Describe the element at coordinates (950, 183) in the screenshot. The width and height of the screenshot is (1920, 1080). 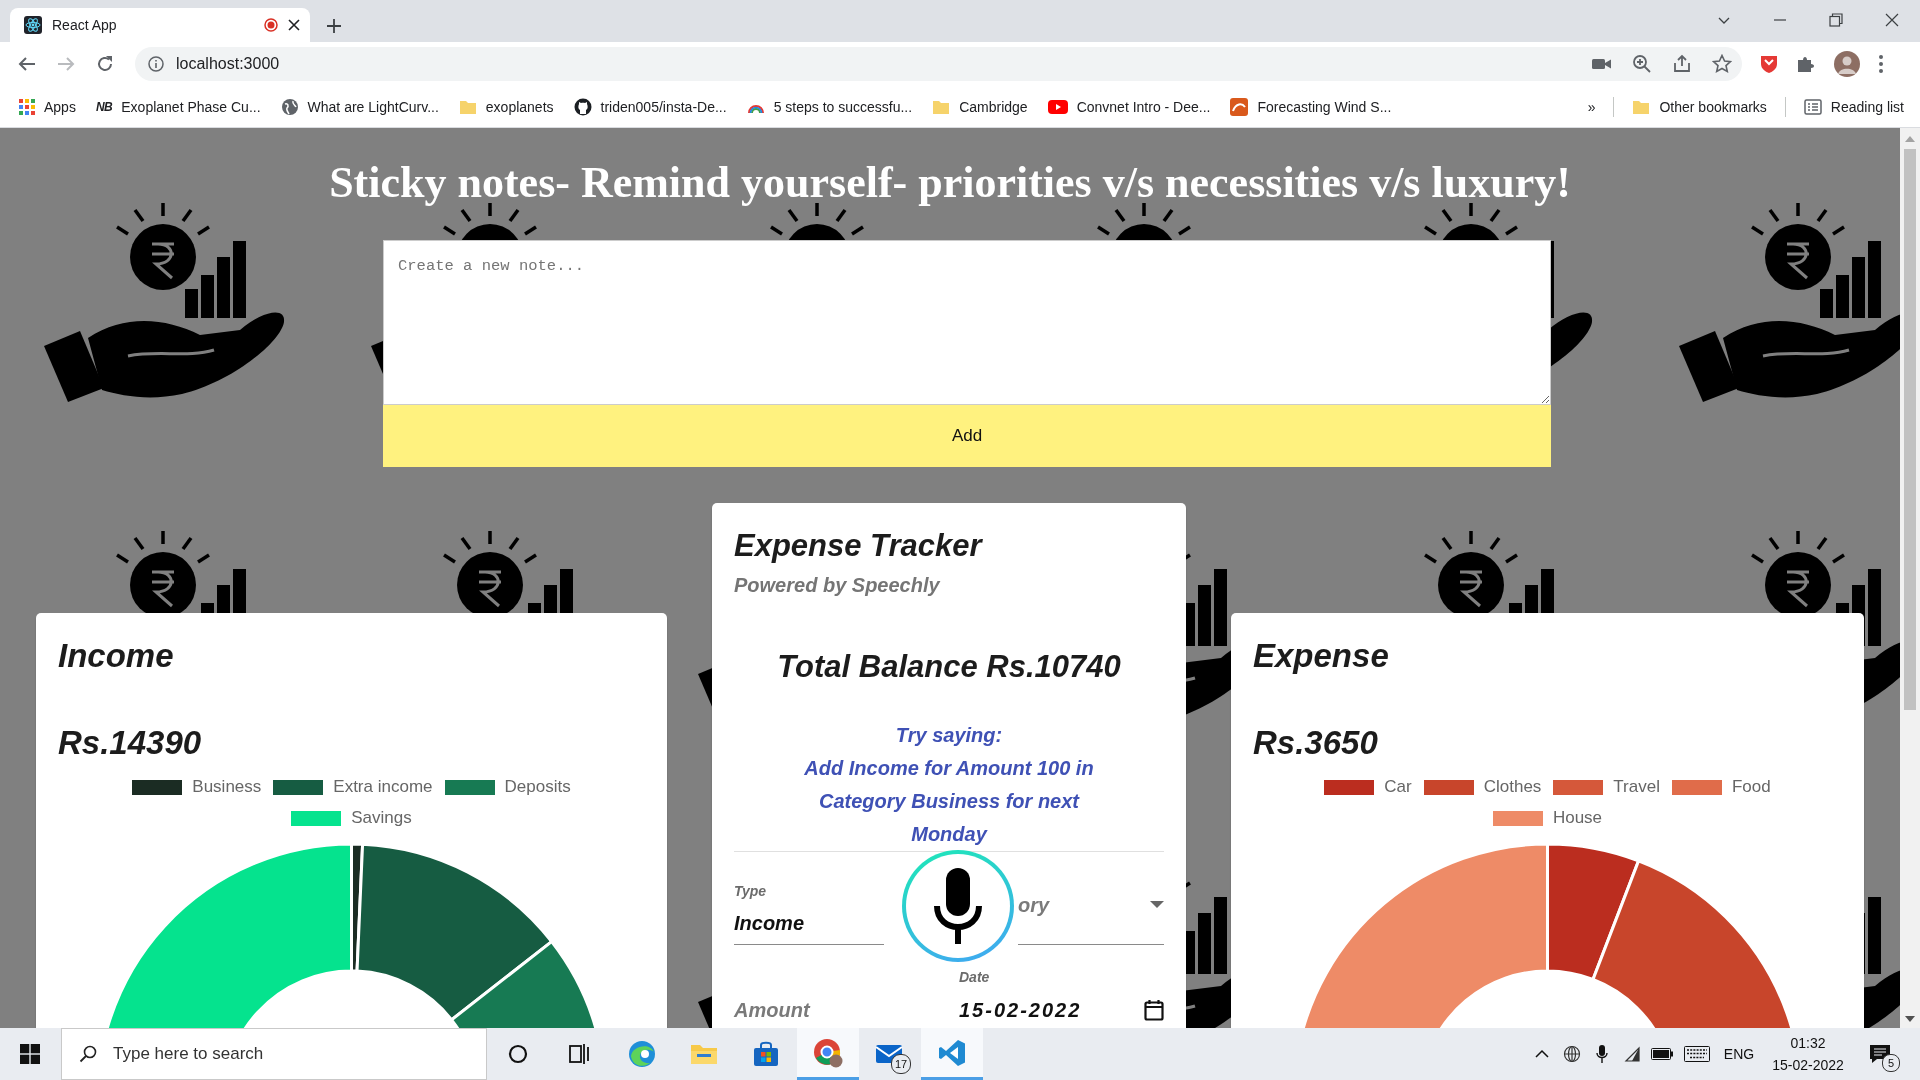
I see `page-heading: Sticky notes- Remind yourself- priorities v/s necessities v/s luxury!` at that location.